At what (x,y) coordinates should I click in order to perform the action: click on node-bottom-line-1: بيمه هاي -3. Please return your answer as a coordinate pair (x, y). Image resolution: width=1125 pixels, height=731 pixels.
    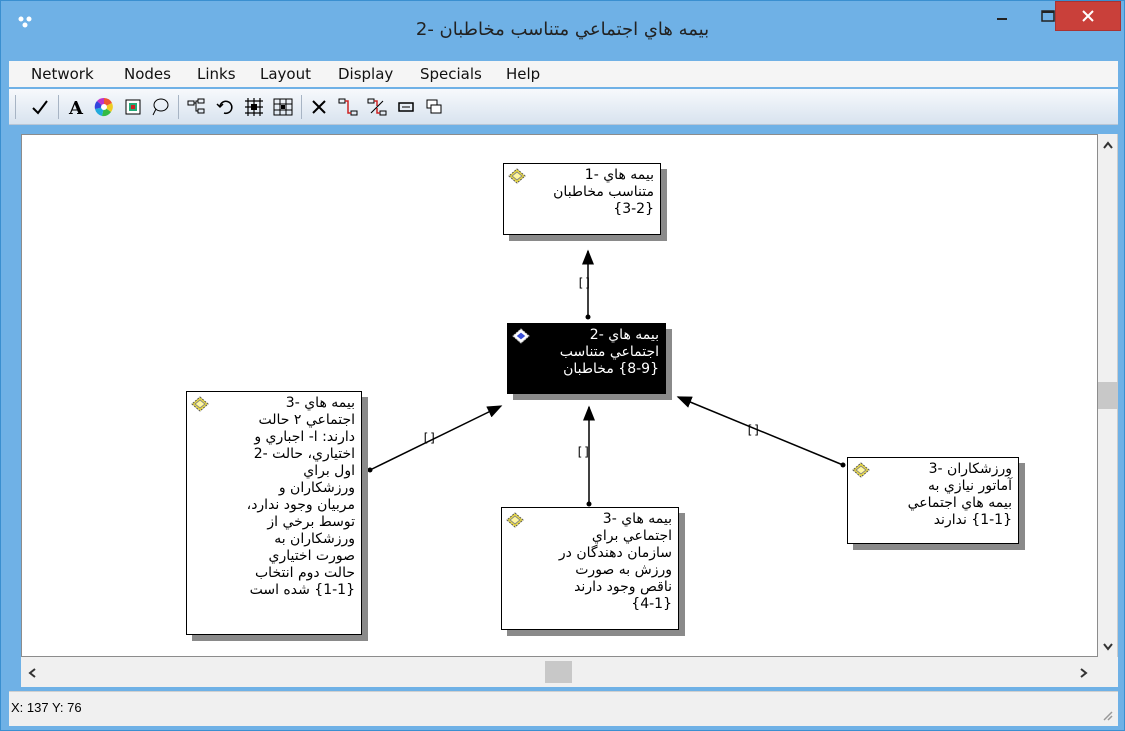
    Looking at the image, I should click on (637, 519).